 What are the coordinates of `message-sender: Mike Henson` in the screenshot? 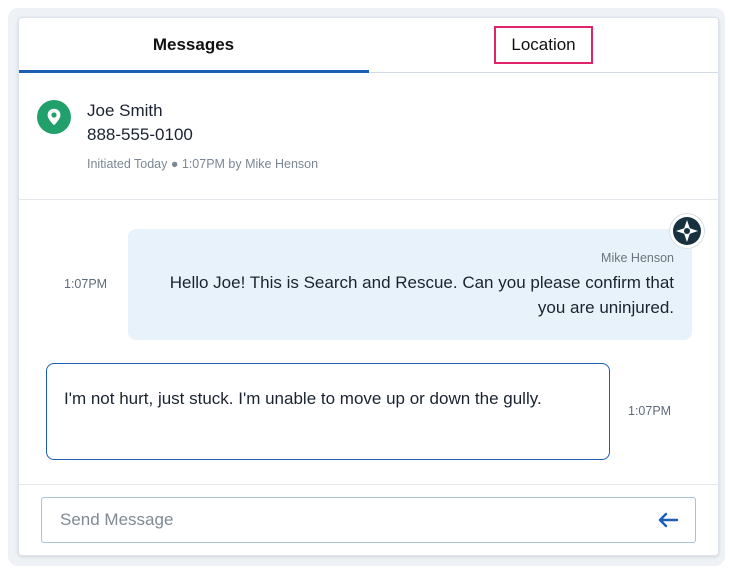 It's located at (637, 258).